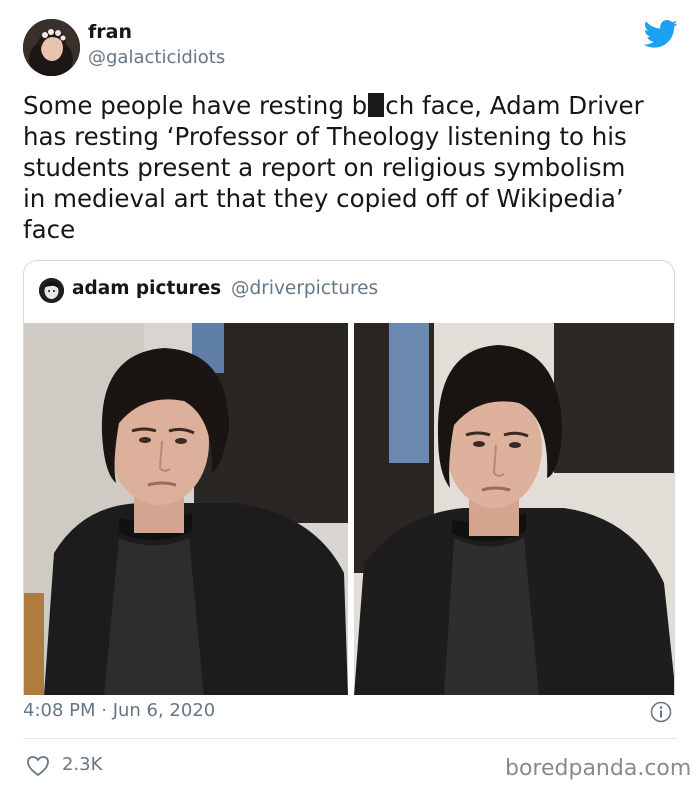  I want to click on like-count: 2.3K, so click(82, 764).